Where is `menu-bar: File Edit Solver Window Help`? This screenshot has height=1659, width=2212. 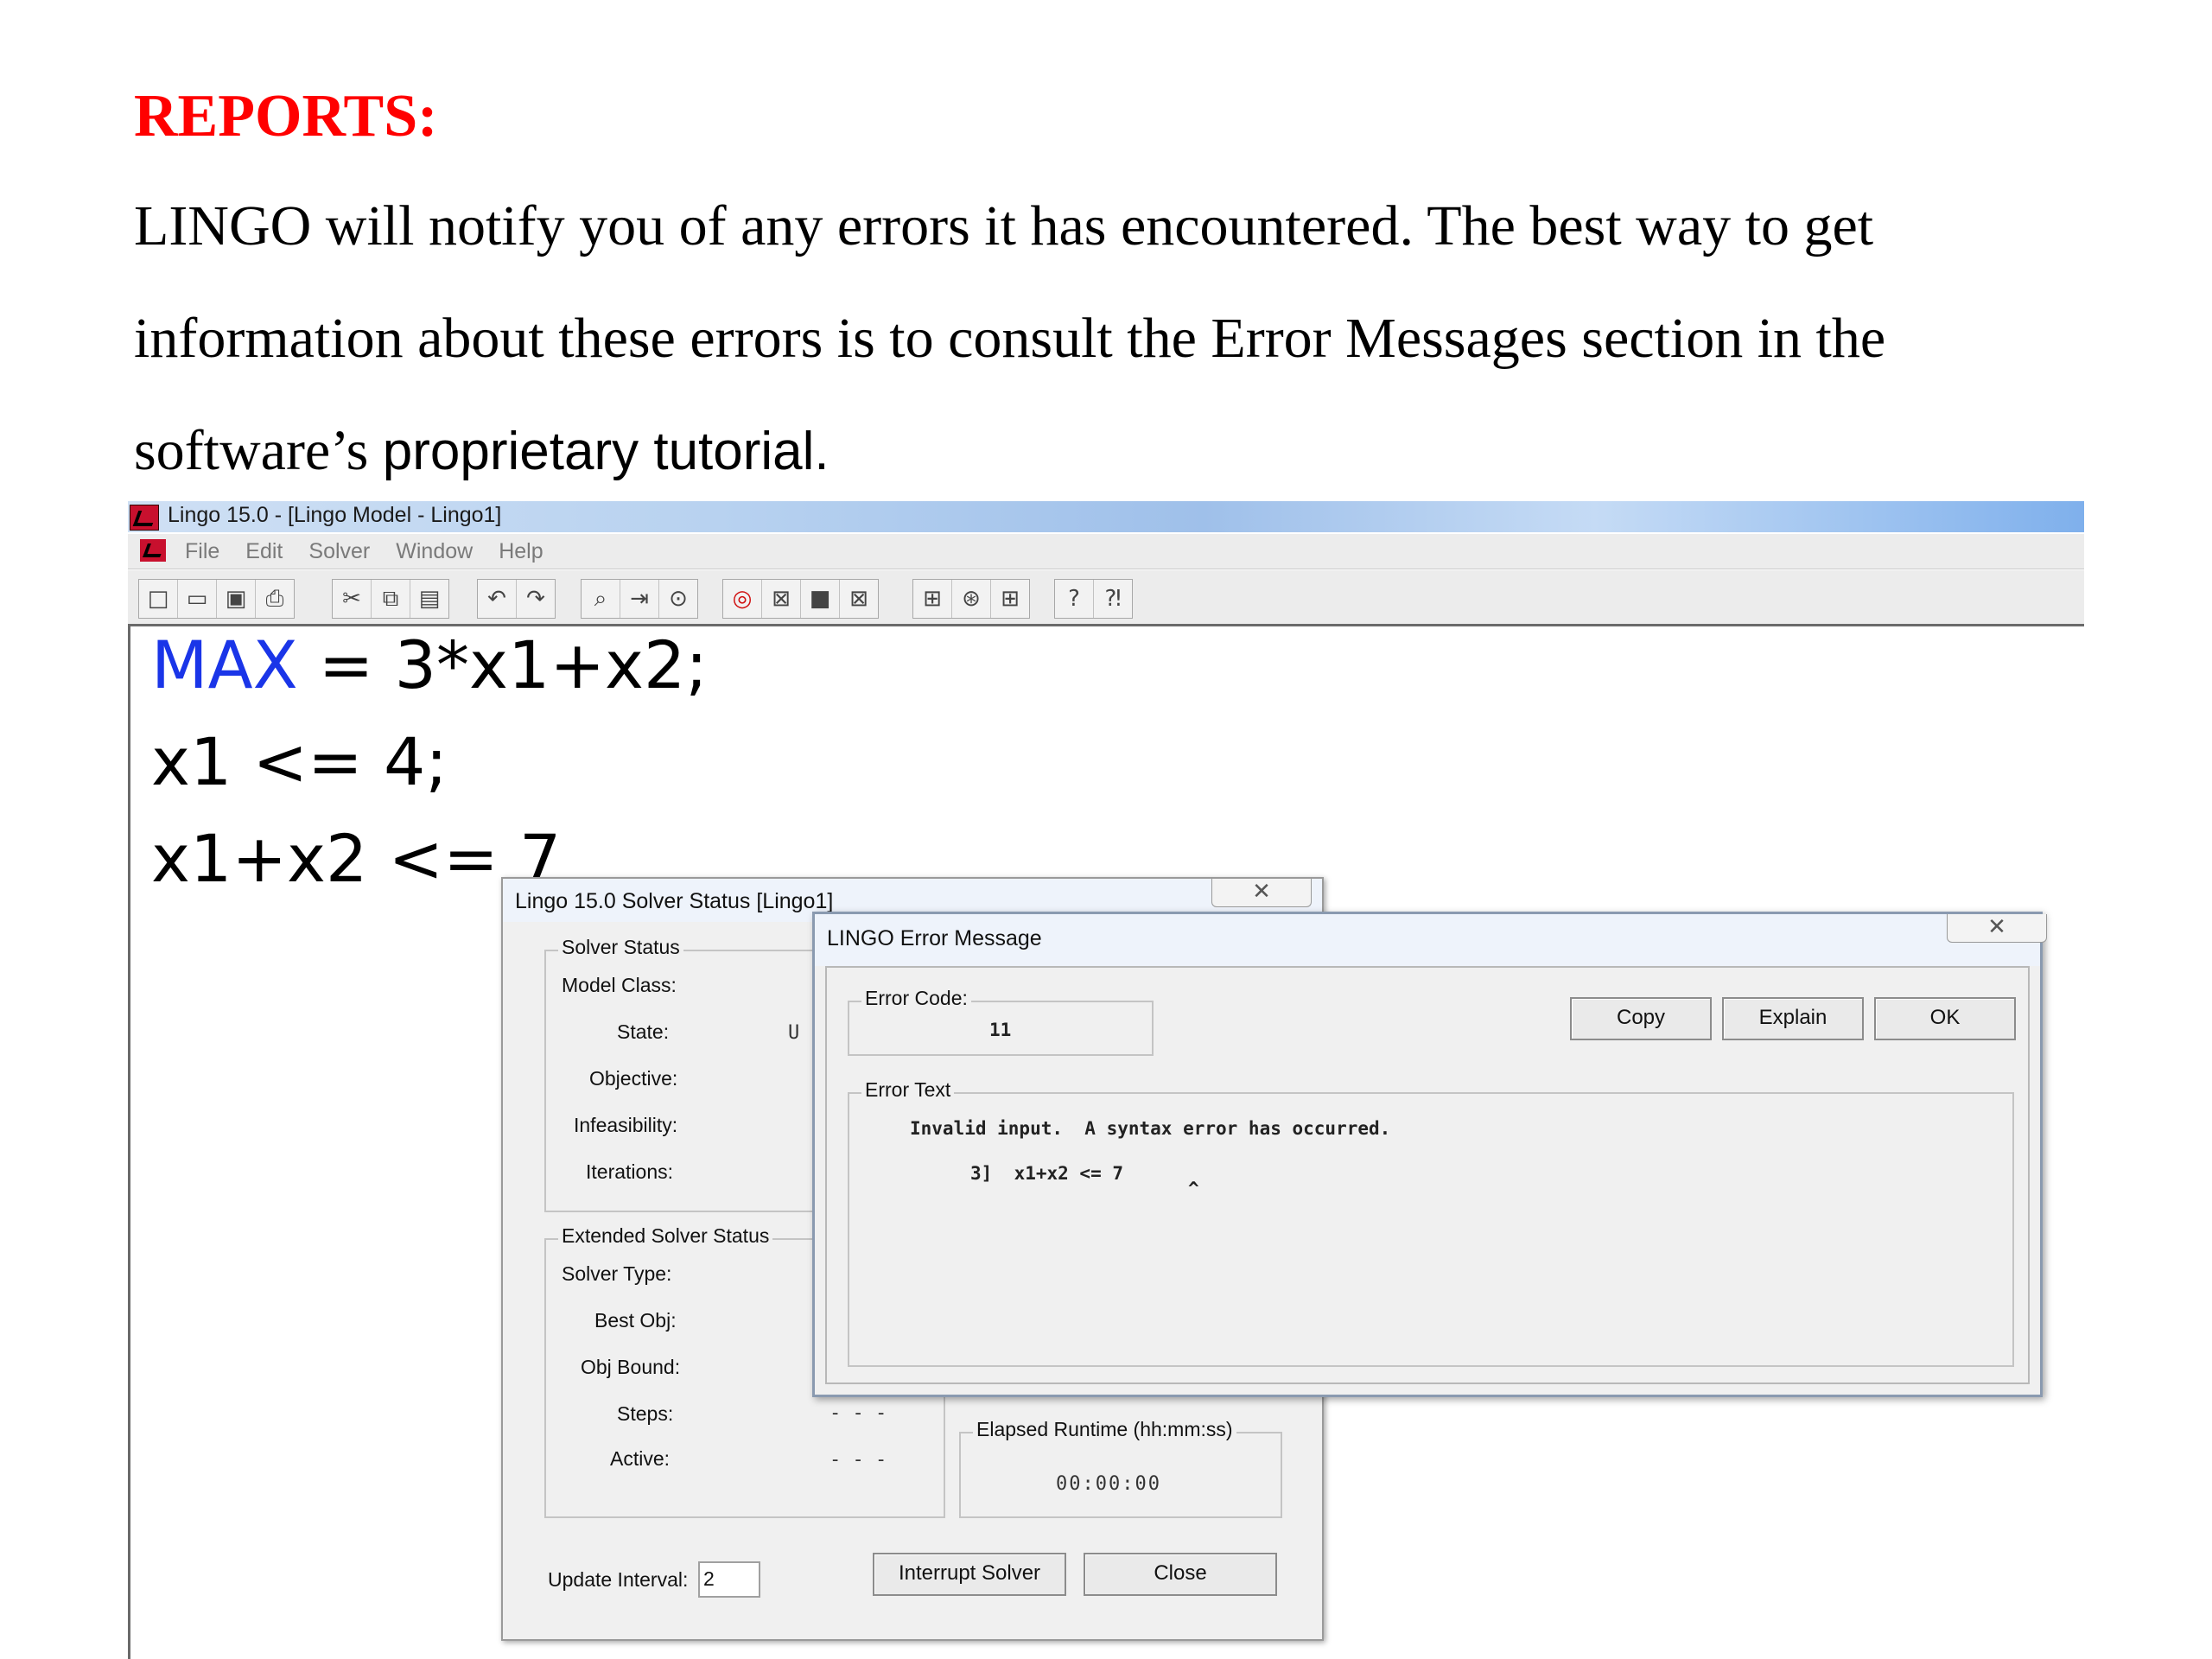
menu-bar: File Edit Solver Window Help is located at coordinates (1106, 551).